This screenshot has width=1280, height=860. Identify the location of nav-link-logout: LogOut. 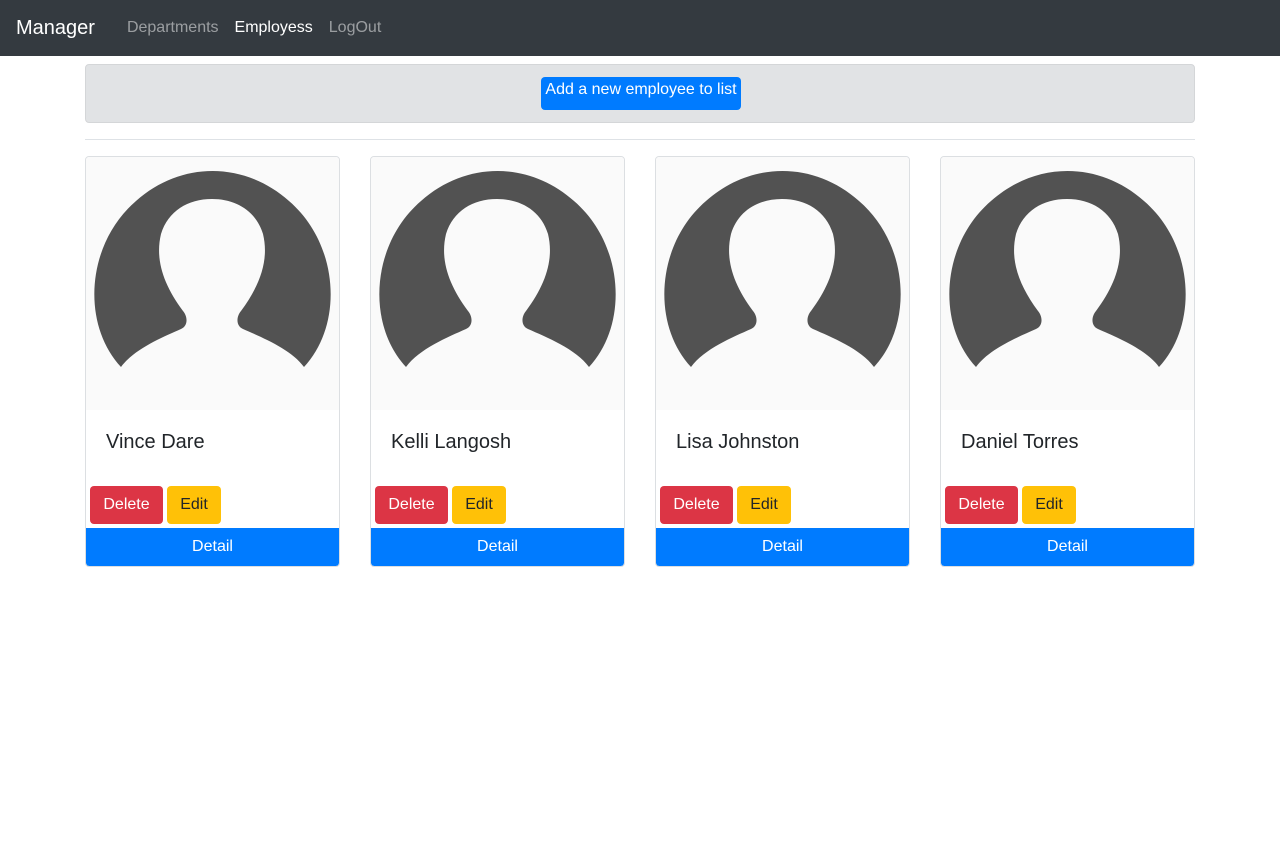
(355, 28).